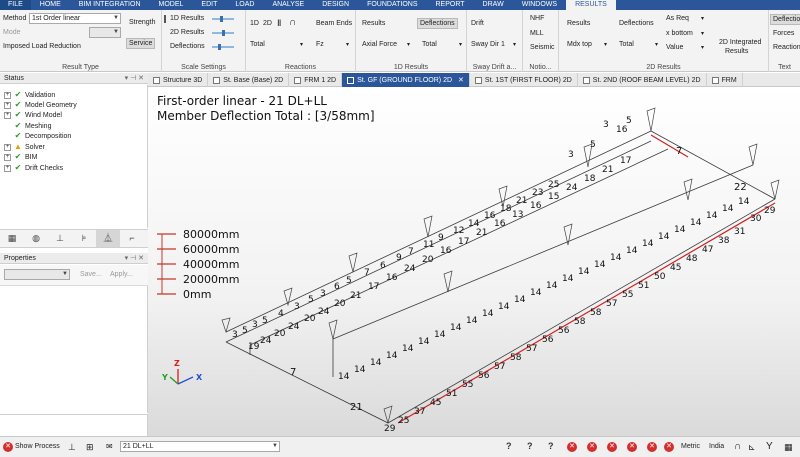  What do you see at coordinates (716, 447) in the screenshot?
I see `region-label: India` at bounding box center [716, 447].